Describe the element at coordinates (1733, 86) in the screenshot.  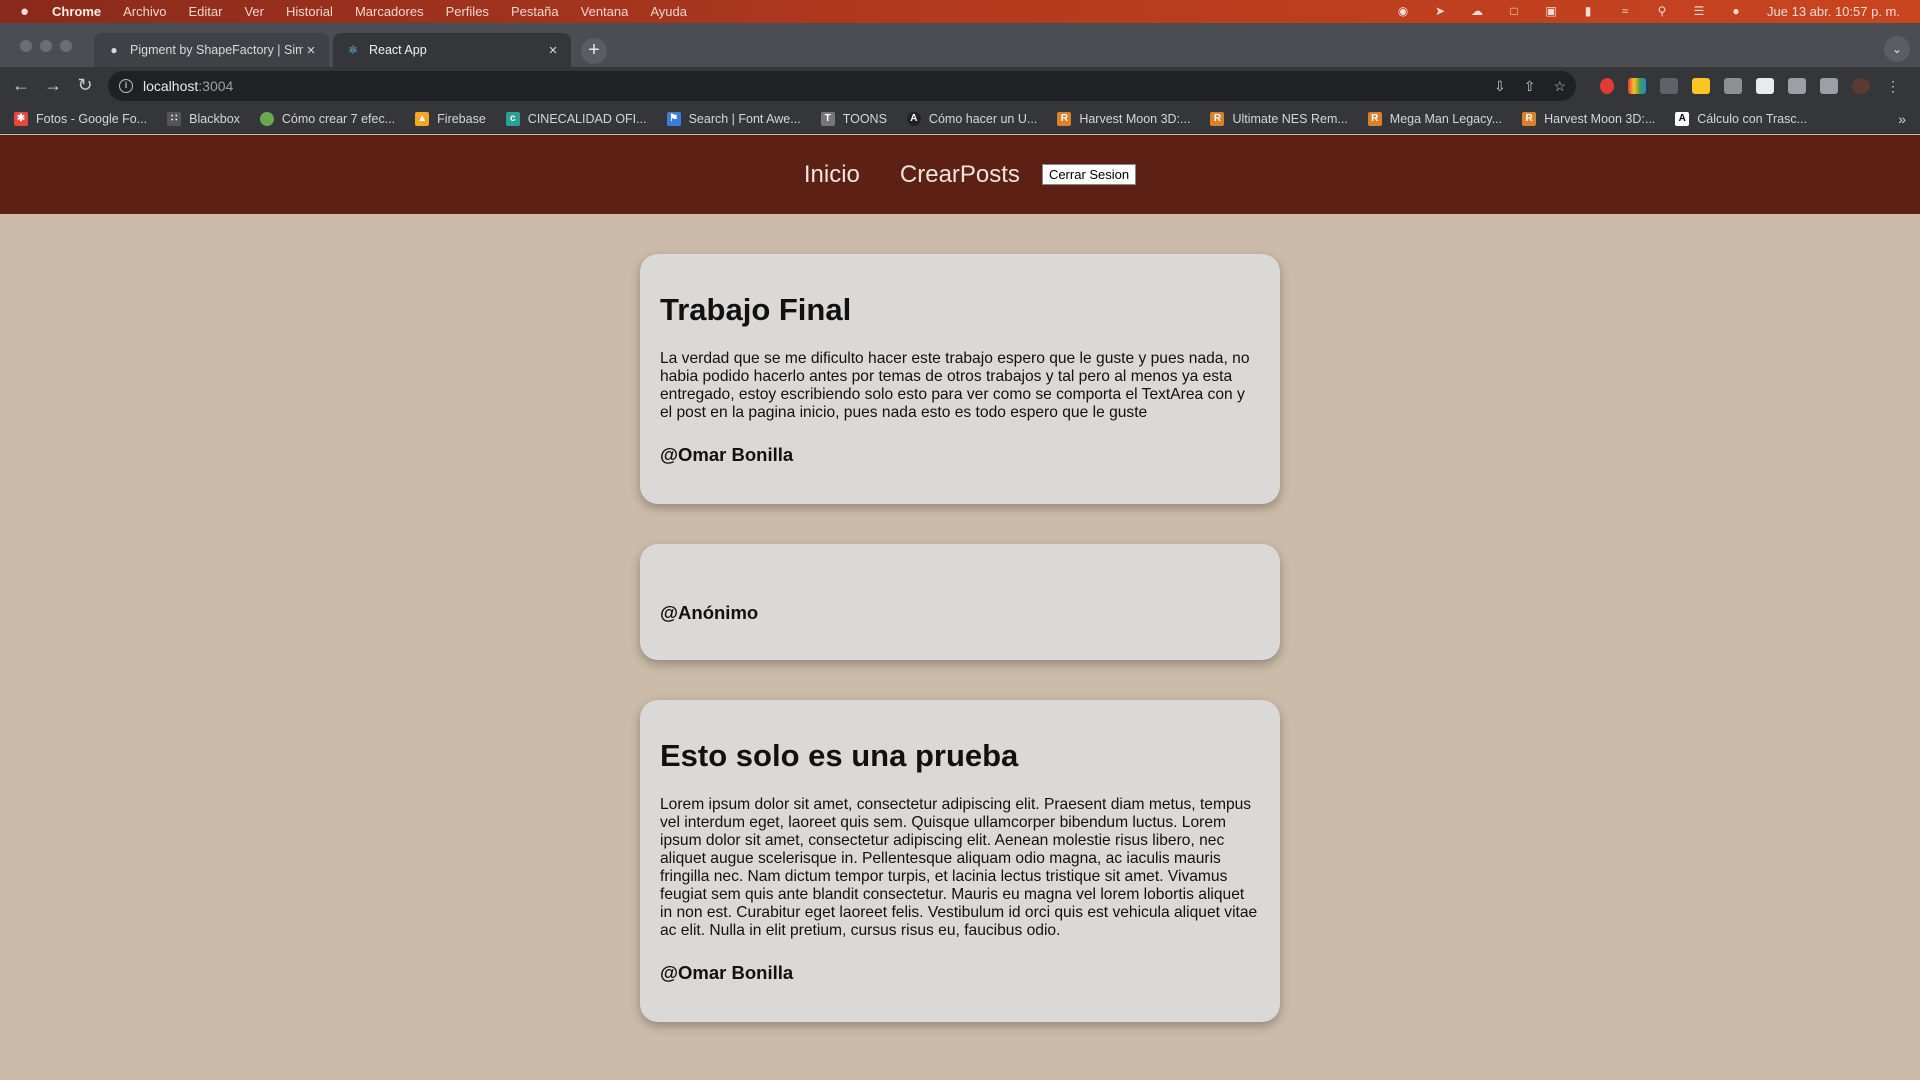
I see `extension-gray-icon` at that location.